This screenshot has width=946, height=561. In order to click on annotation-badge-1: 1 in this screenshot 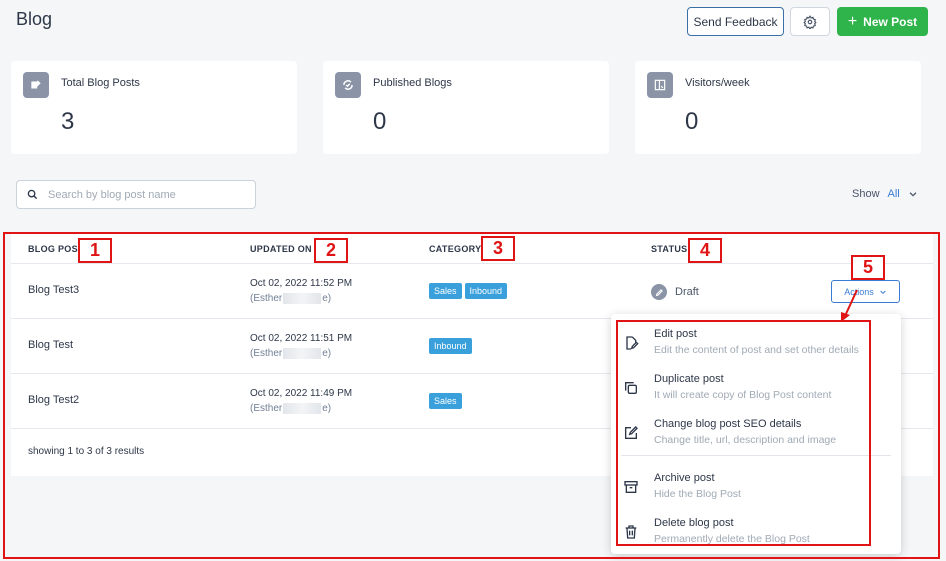, I will do `click(95, 250)`.